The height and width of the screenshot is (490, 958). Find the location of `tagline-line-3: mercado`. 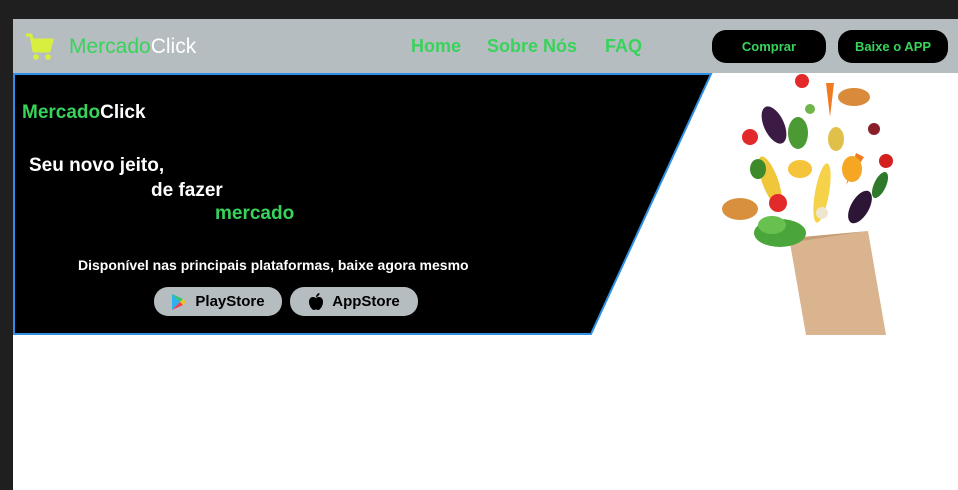

tagline-line-3: mercado is located at coordinates (255, 213).